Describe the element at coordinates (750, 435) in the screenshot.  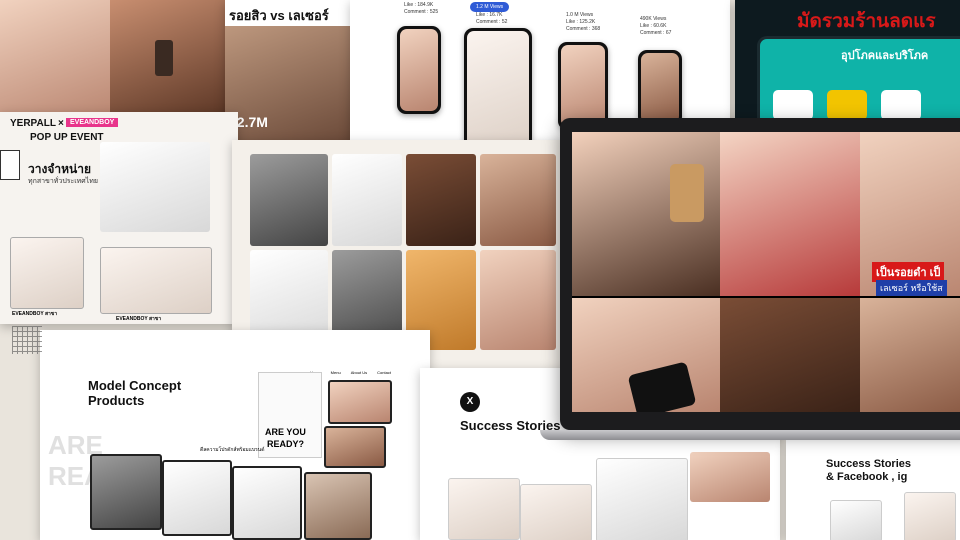
I see `laptop-base` at that location.